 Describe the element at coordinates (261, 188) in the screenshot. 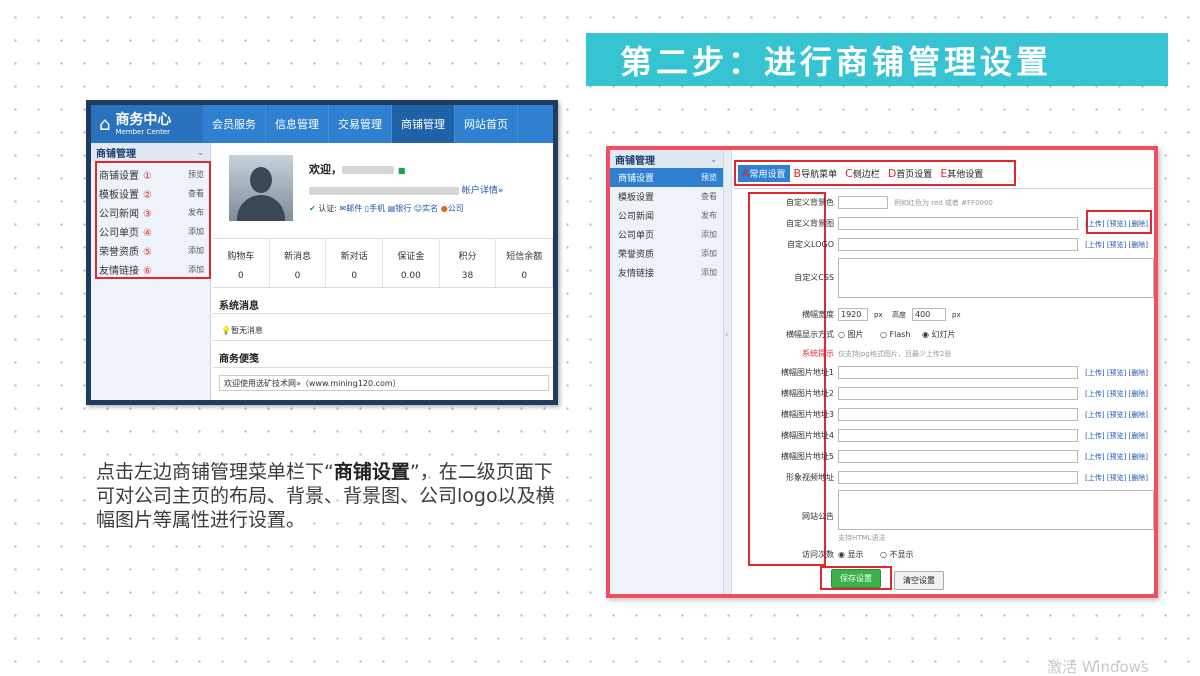

I see `avatar` at that location.